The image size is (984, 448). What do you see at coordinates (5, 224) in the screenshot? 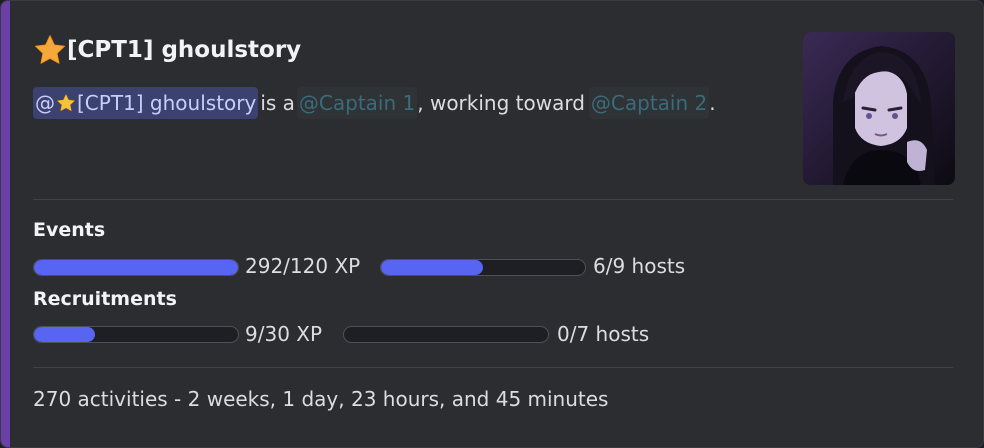
I see `embed-accent-bar` at bounding box center [5, 224].